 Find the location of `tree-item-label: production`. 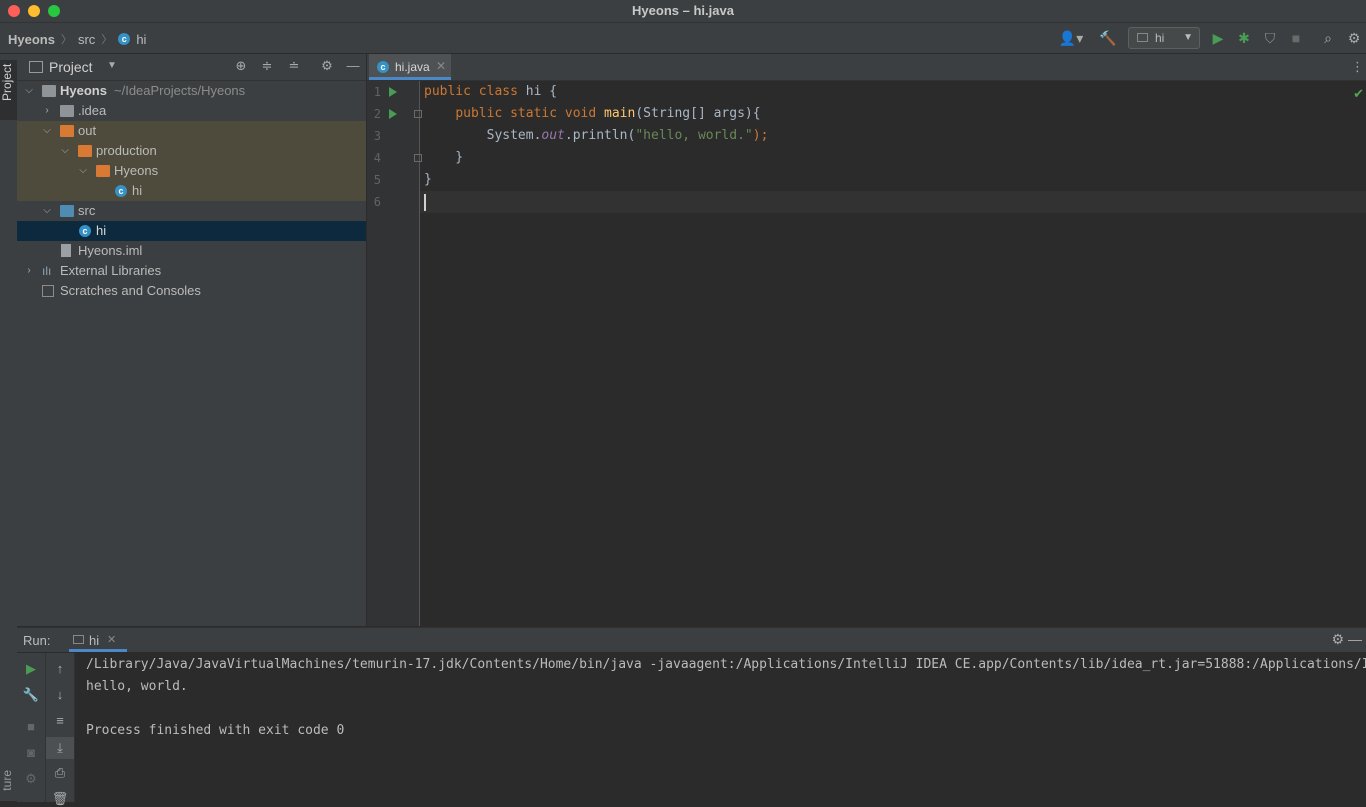

tree-item-label: production is located at coordinates (126, 150).